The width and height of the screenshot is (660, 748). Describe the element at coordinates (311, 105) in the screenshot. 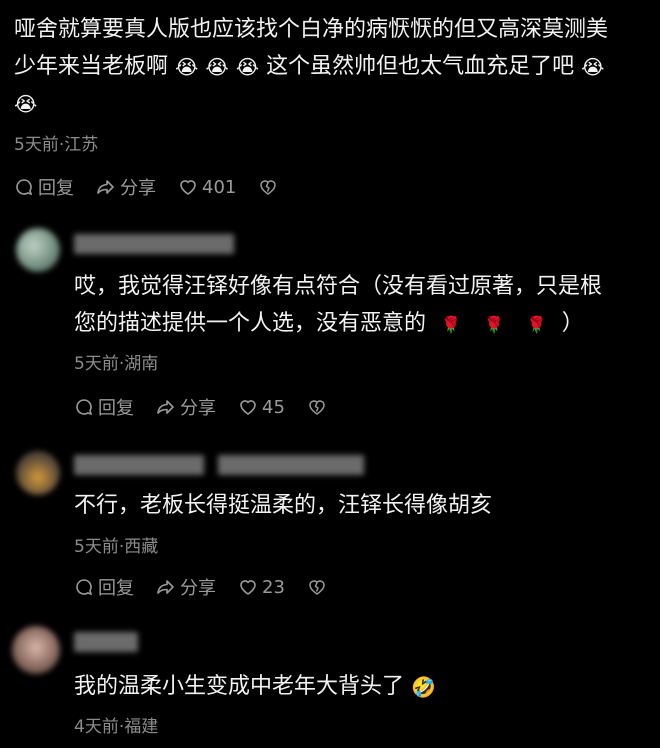

I see `comment-line: 😭` at that location.